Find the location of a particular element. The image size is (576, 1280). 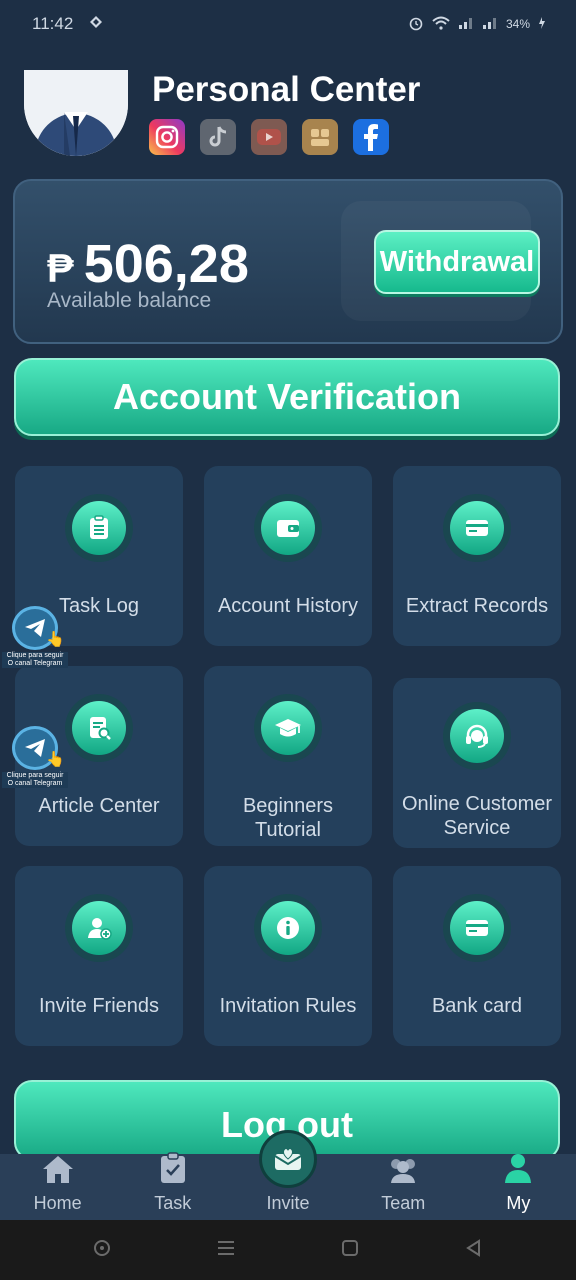

nav-home: Home is located at coordinates (57, 1187).